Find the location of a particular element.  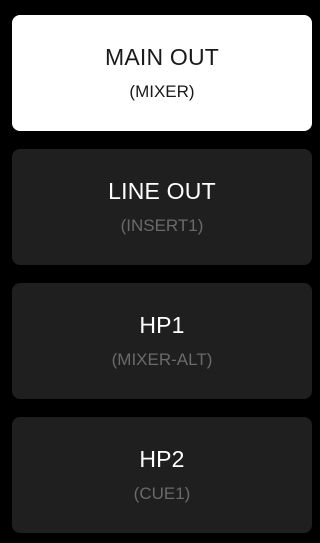

hp1-label: HP1 is located at coordinates (162, 325).